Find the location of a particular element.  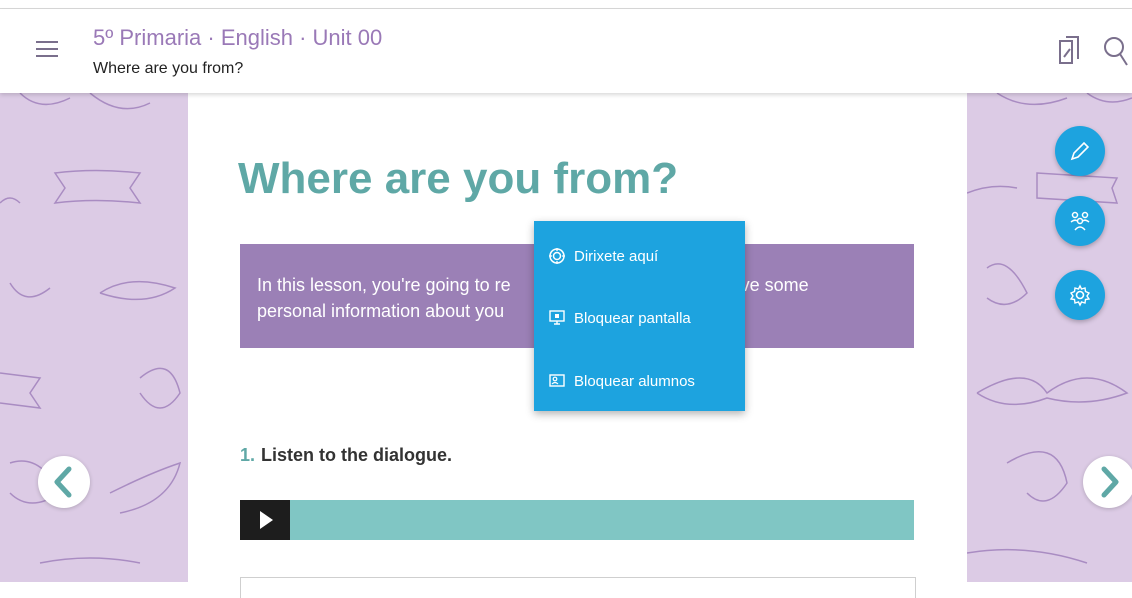

lesson-subtitle: Where are you from? is located at coordinates (168, 68).